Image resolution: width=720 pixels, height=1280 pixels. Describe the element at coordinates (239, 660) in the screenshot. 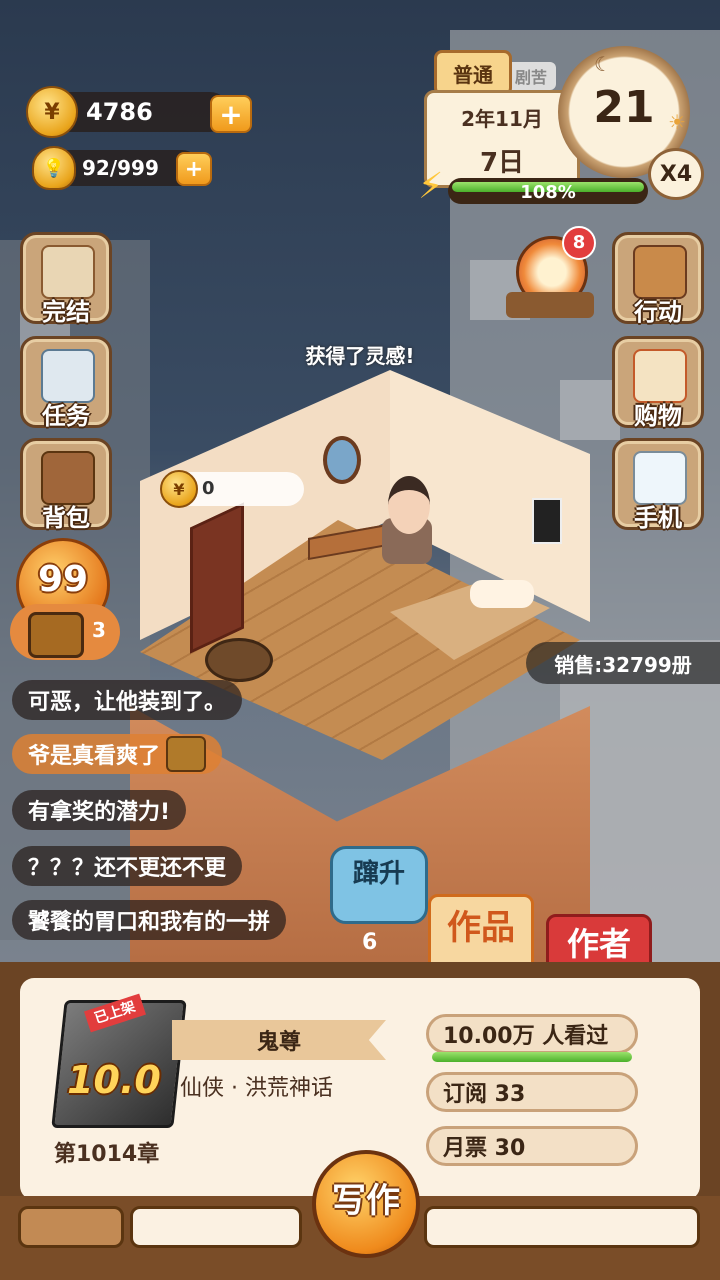

I see `room-rug` at that location.